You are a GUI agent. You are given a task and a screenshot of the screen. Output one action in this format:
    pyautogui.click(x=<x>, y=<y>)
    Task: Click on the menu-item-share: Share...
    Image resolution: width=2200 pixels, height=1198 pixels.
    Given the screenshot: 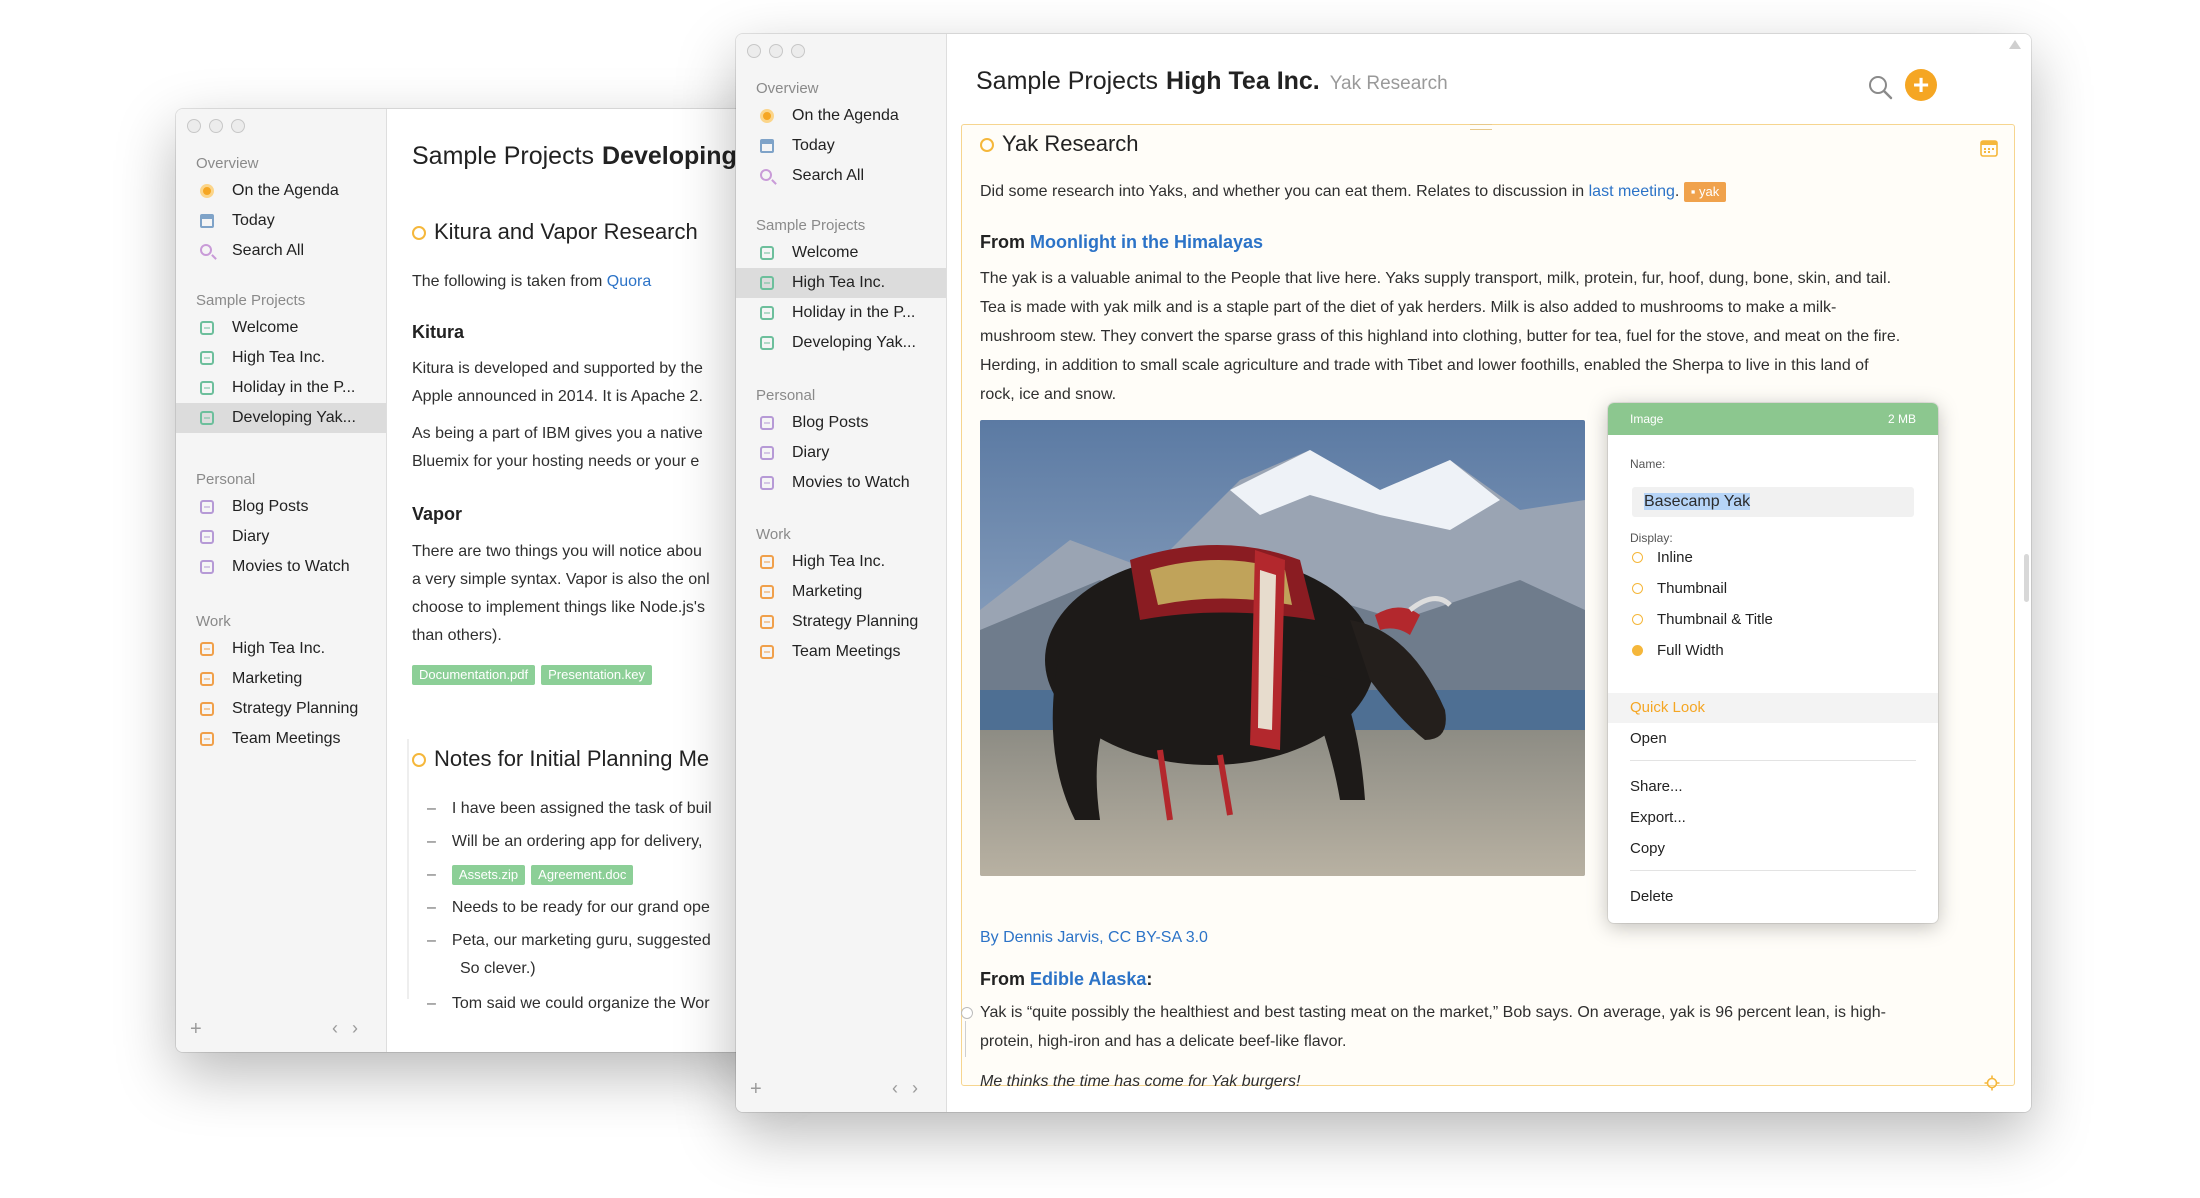 What is the action you would take?
    pyautogui.click(x=1773, y=787)
    